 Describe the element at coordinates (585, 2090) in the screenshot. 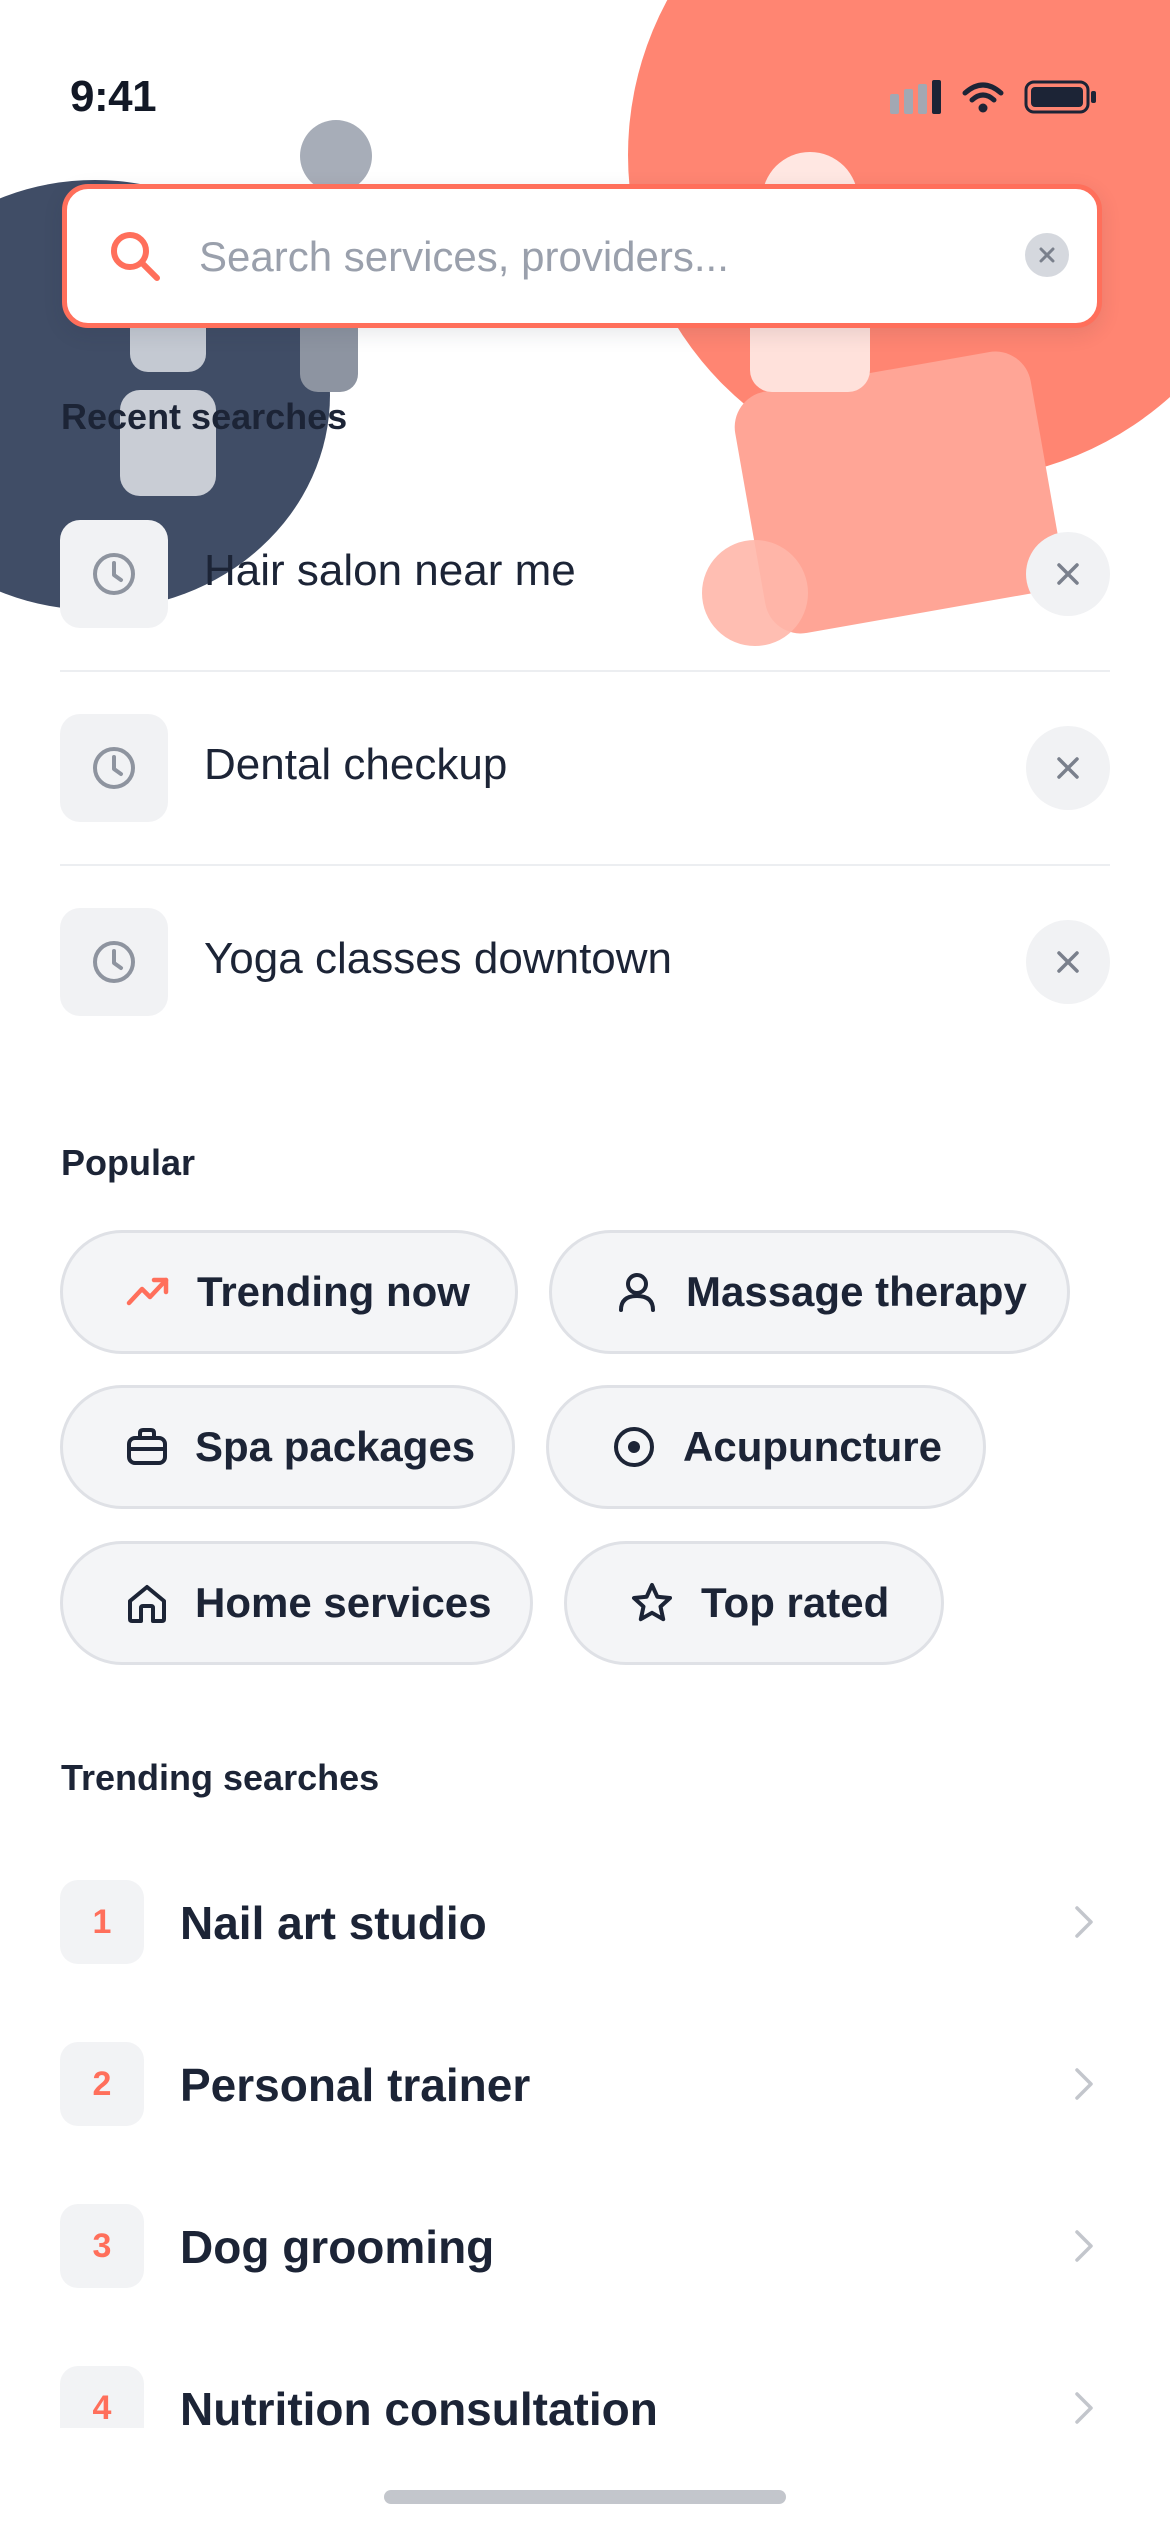

I see `trending-item: 2 Personal trainer` at that location.